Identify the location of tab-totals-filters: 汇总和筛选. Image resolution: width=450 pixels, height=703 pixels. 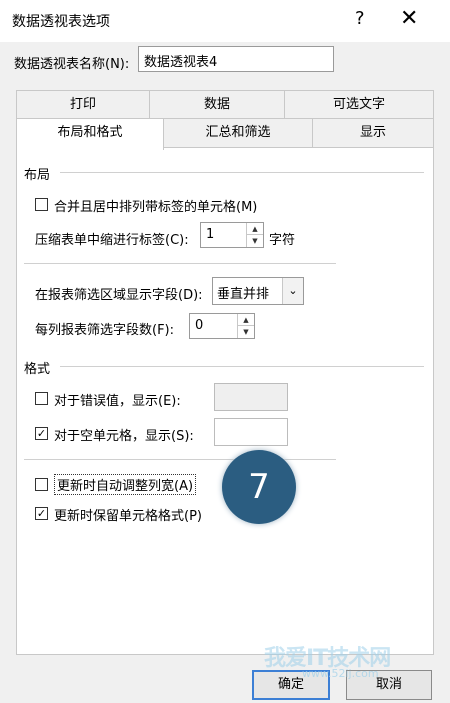
(238, 133).